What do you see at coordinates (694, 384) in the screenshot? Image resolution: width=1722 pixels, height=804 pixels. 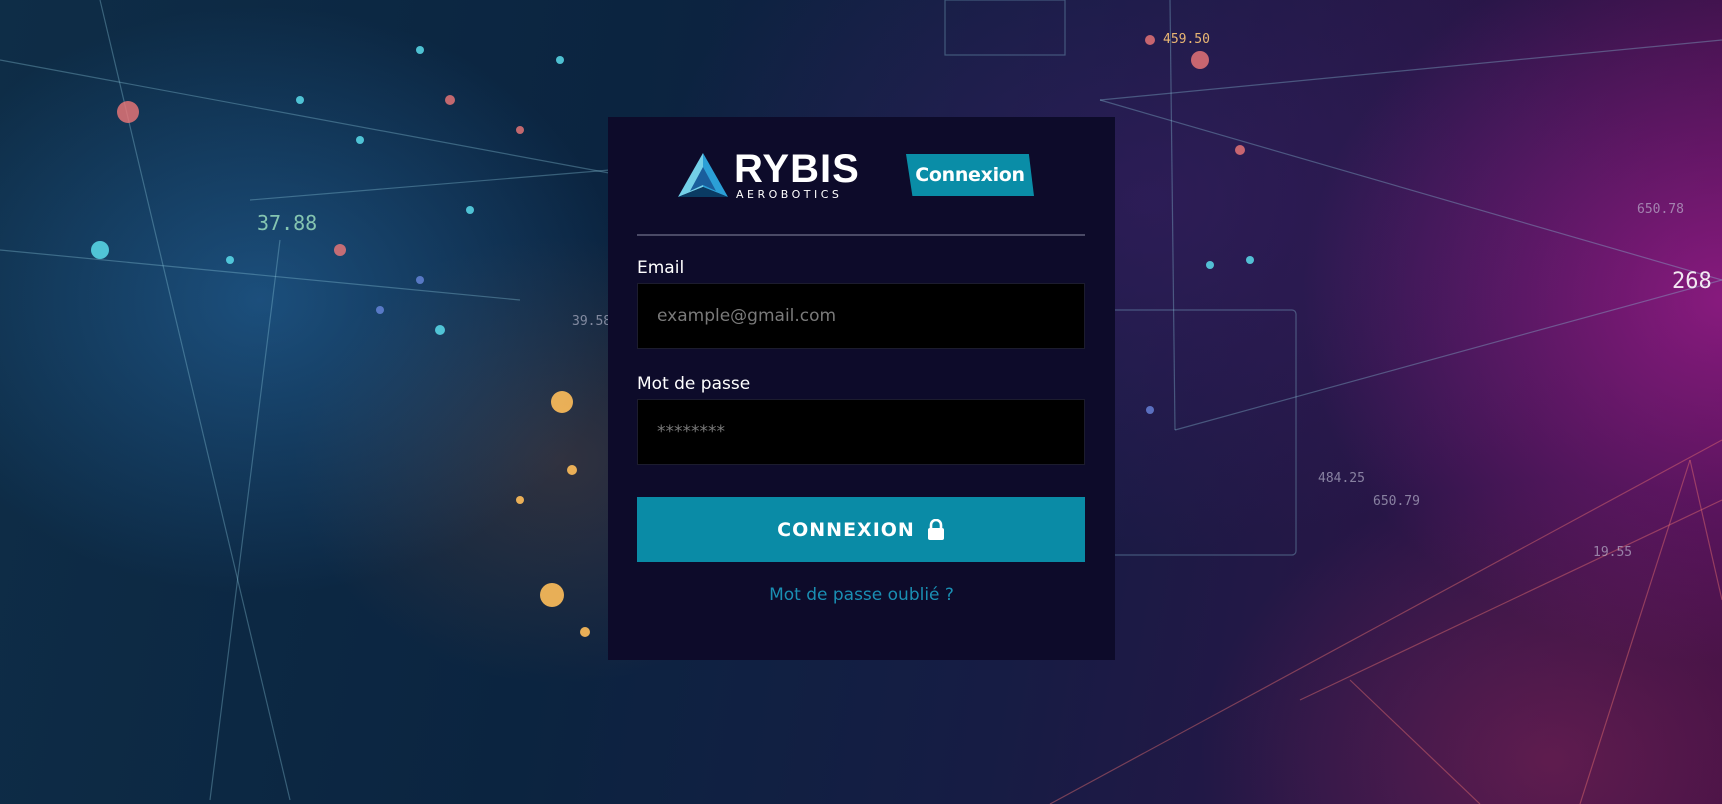 I see `password-label: Mot de passe` at bounding box center [694, 384].